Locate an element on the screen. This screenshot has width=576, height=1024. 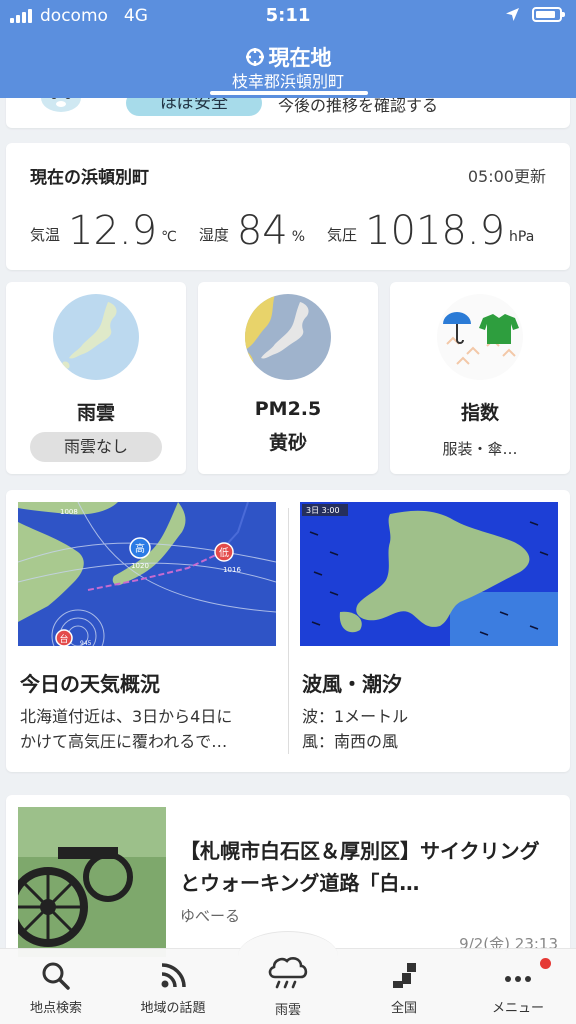
tab-rain-cloud: 雨雲 is located at coordinates (288, 985).